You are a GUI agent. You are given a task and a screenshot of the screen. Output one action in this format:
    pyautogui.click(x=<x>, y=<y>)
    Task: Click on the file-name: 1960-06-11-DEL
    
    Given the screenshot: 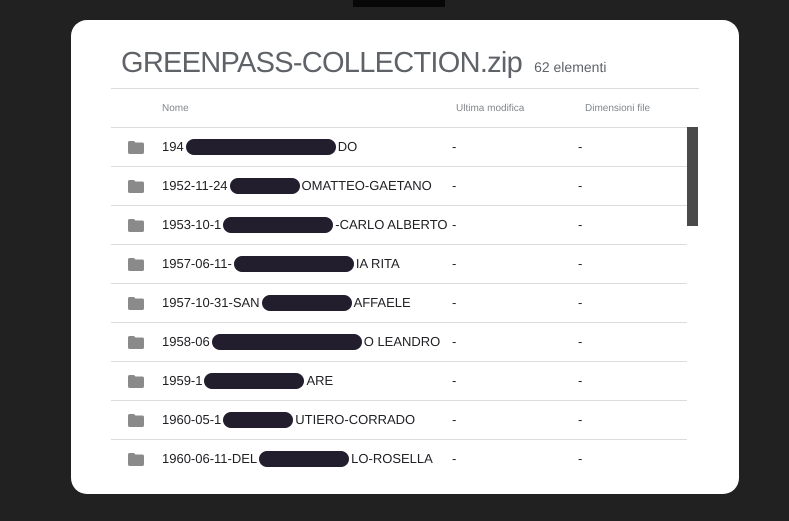 What is the action you would take?
    pyautogui.click(x=210, y=459)
    